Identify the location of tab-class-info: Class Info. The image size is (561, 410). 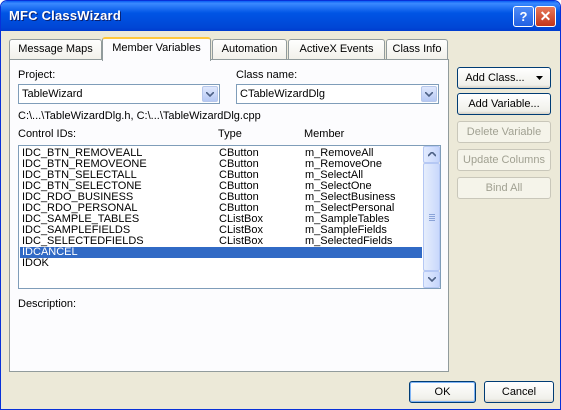
(417, 49).